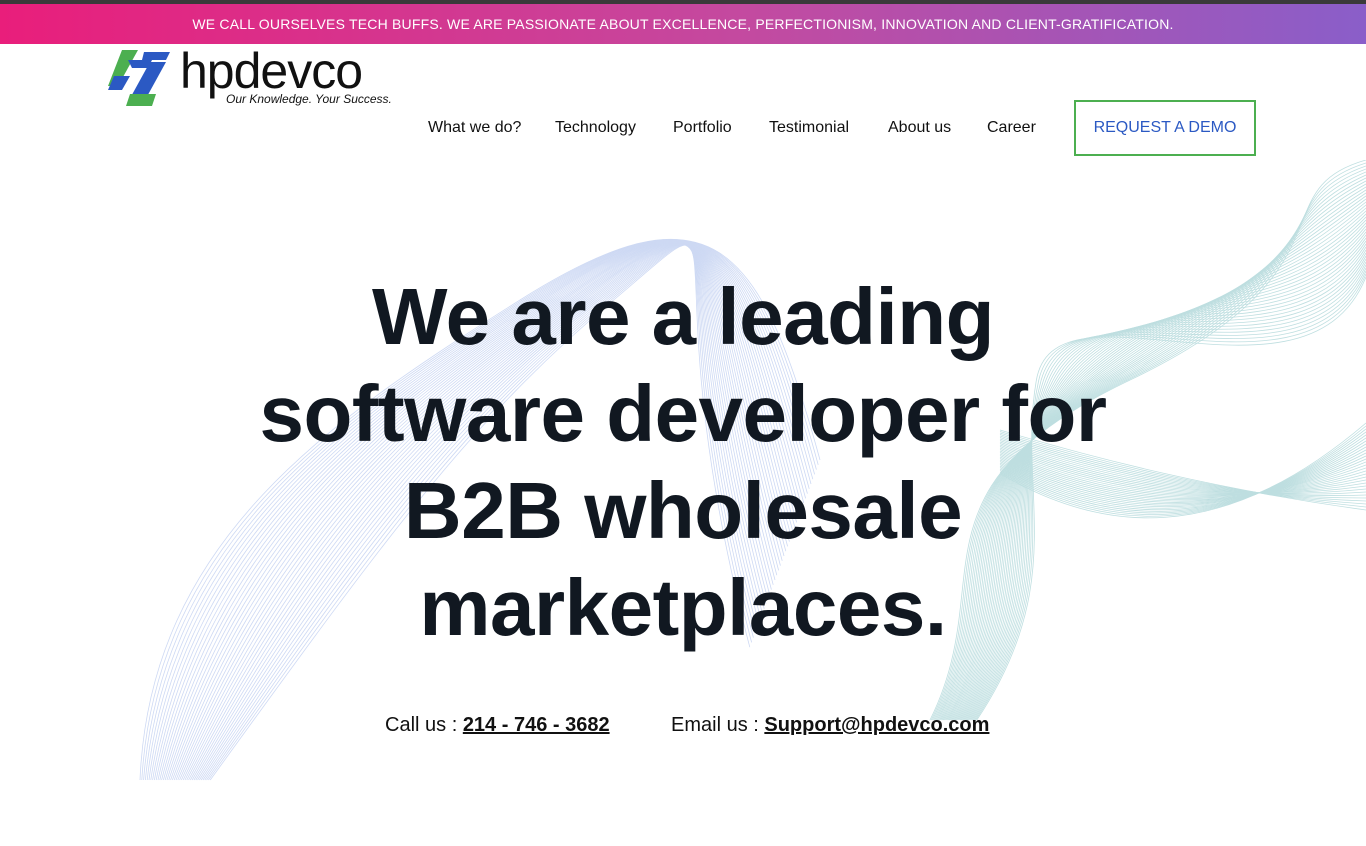 Image resolution: width=1366 pixels, height=846 pixels. Describe the element at coordinates (1165, 128) in the screenshot. I see `request-demo-button: REQUEST A DEMO` at that location.